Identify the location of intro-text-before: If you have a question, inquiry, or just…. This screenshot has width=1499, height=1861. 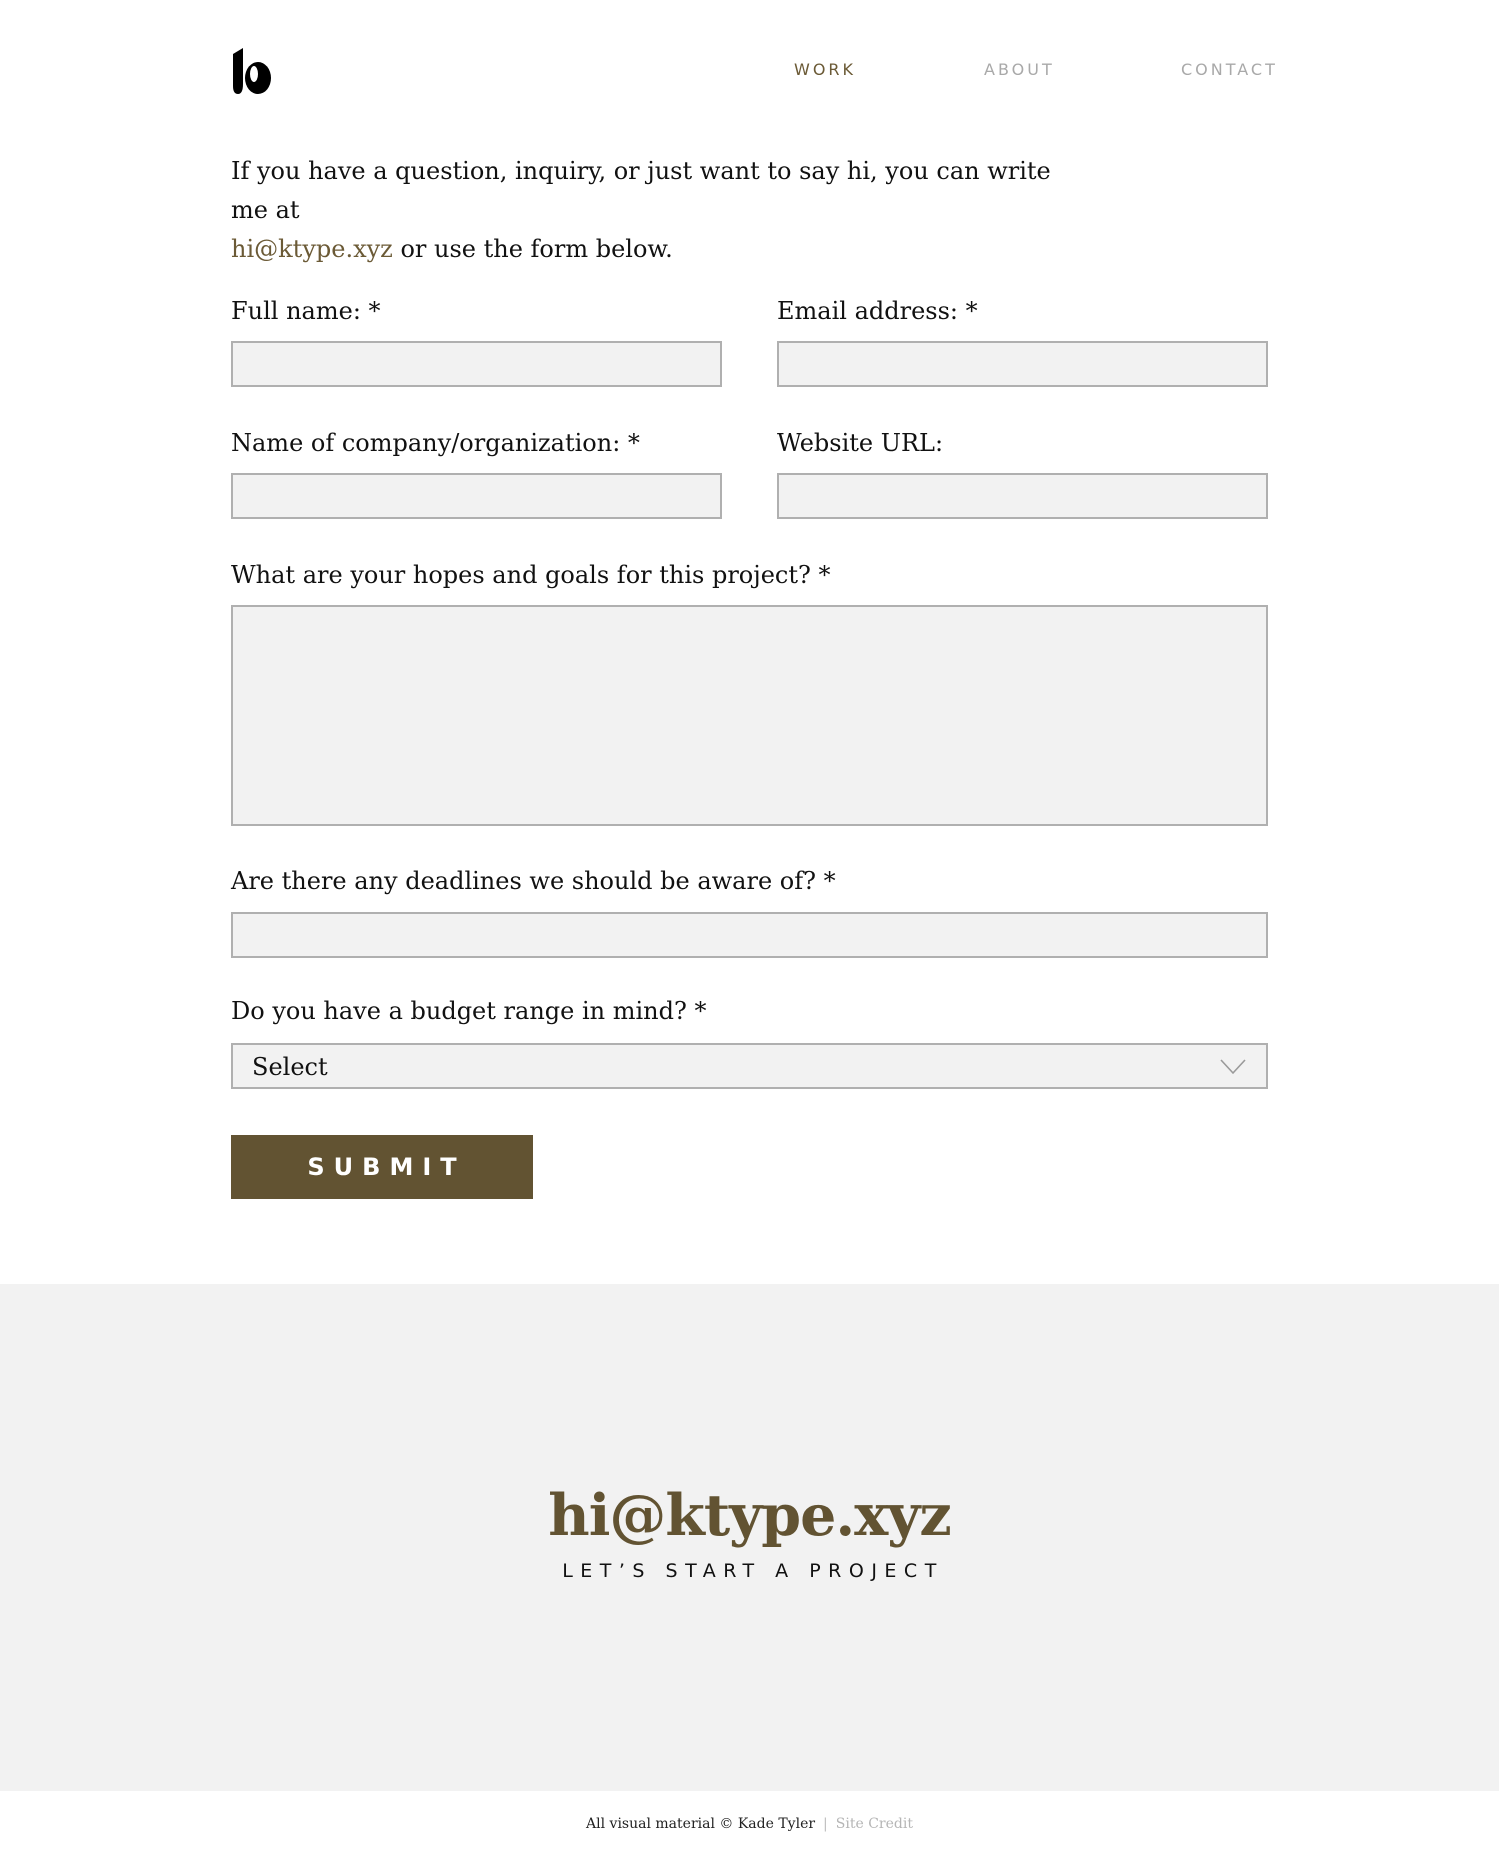
(641, 190).